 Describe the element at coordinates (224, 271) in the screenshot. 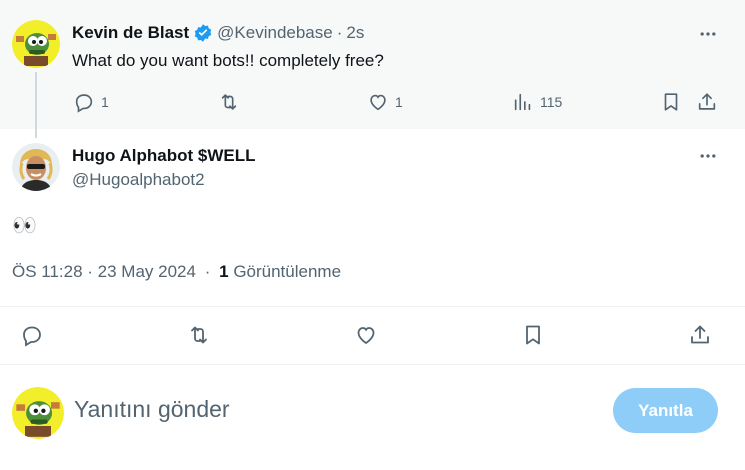

I see `views-number: 1` at that location.